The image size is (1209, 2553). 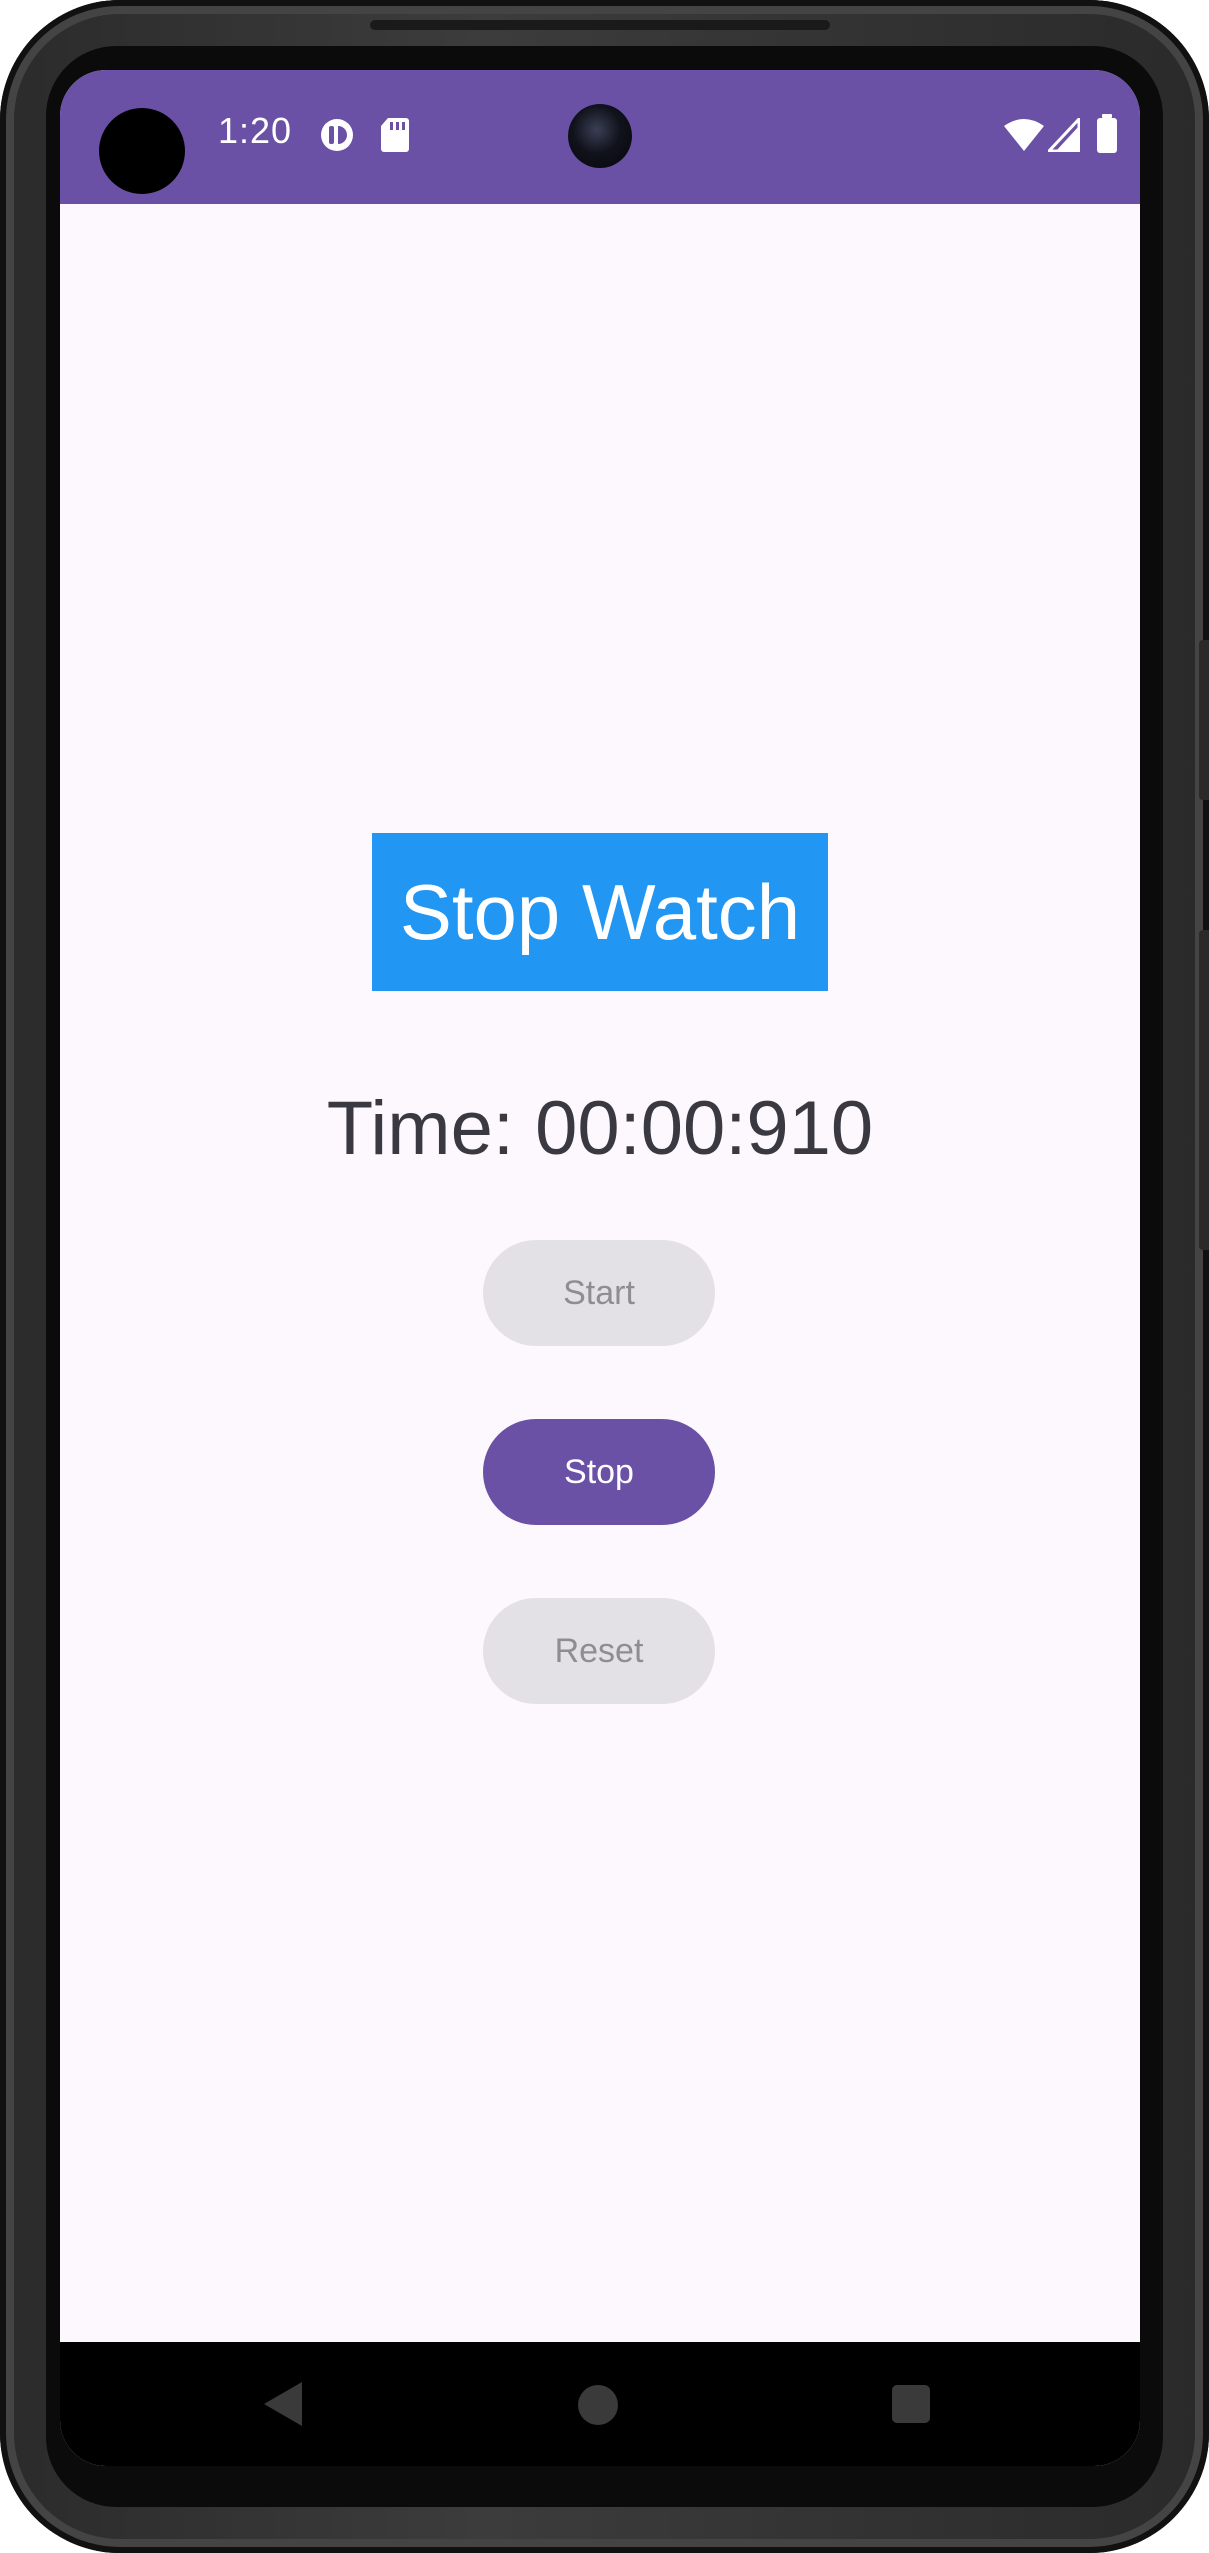 I want to click on start-button: Start, so click(x=599, y=1293).